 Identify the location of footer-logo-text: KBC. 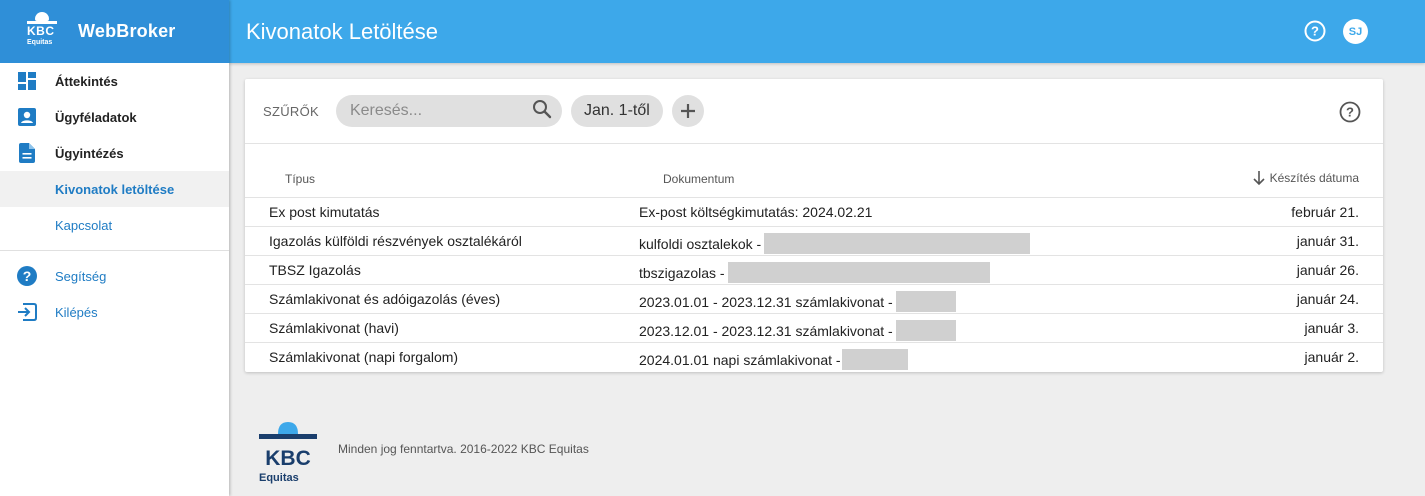
(288, 458).